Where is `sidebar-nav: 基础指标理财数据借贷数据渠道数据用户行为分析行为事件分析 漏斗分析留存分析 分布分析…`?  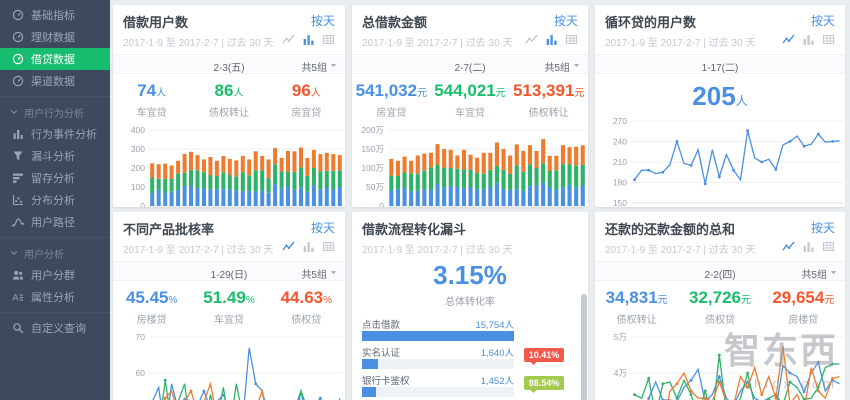
sidebar-nav: 基础指标理财数据借贷数据渠道数据用户行为分析行为事件分析 漏斗分析留存分析 分布分析… is located at coordinates (55, 169).